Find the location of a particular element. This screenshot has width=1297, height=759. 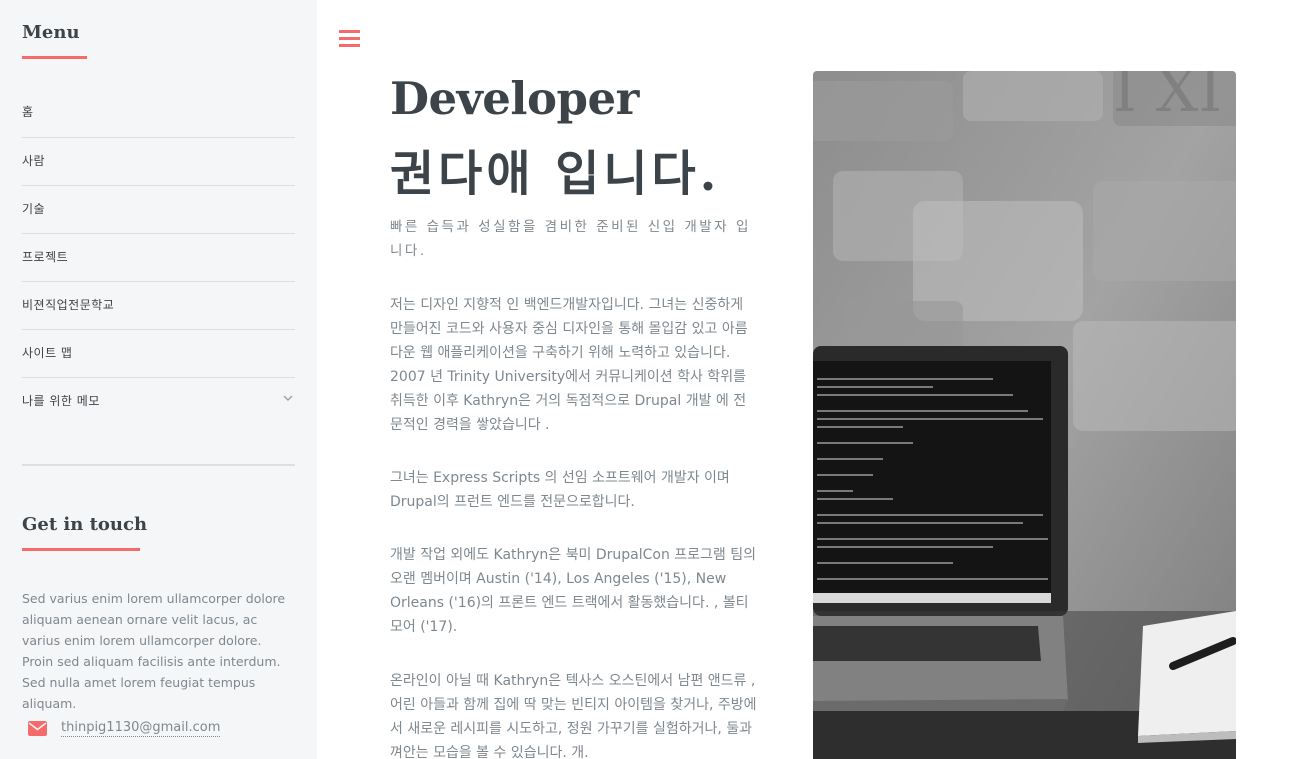

chevron-down-icon is located at coordinates (288, 398).